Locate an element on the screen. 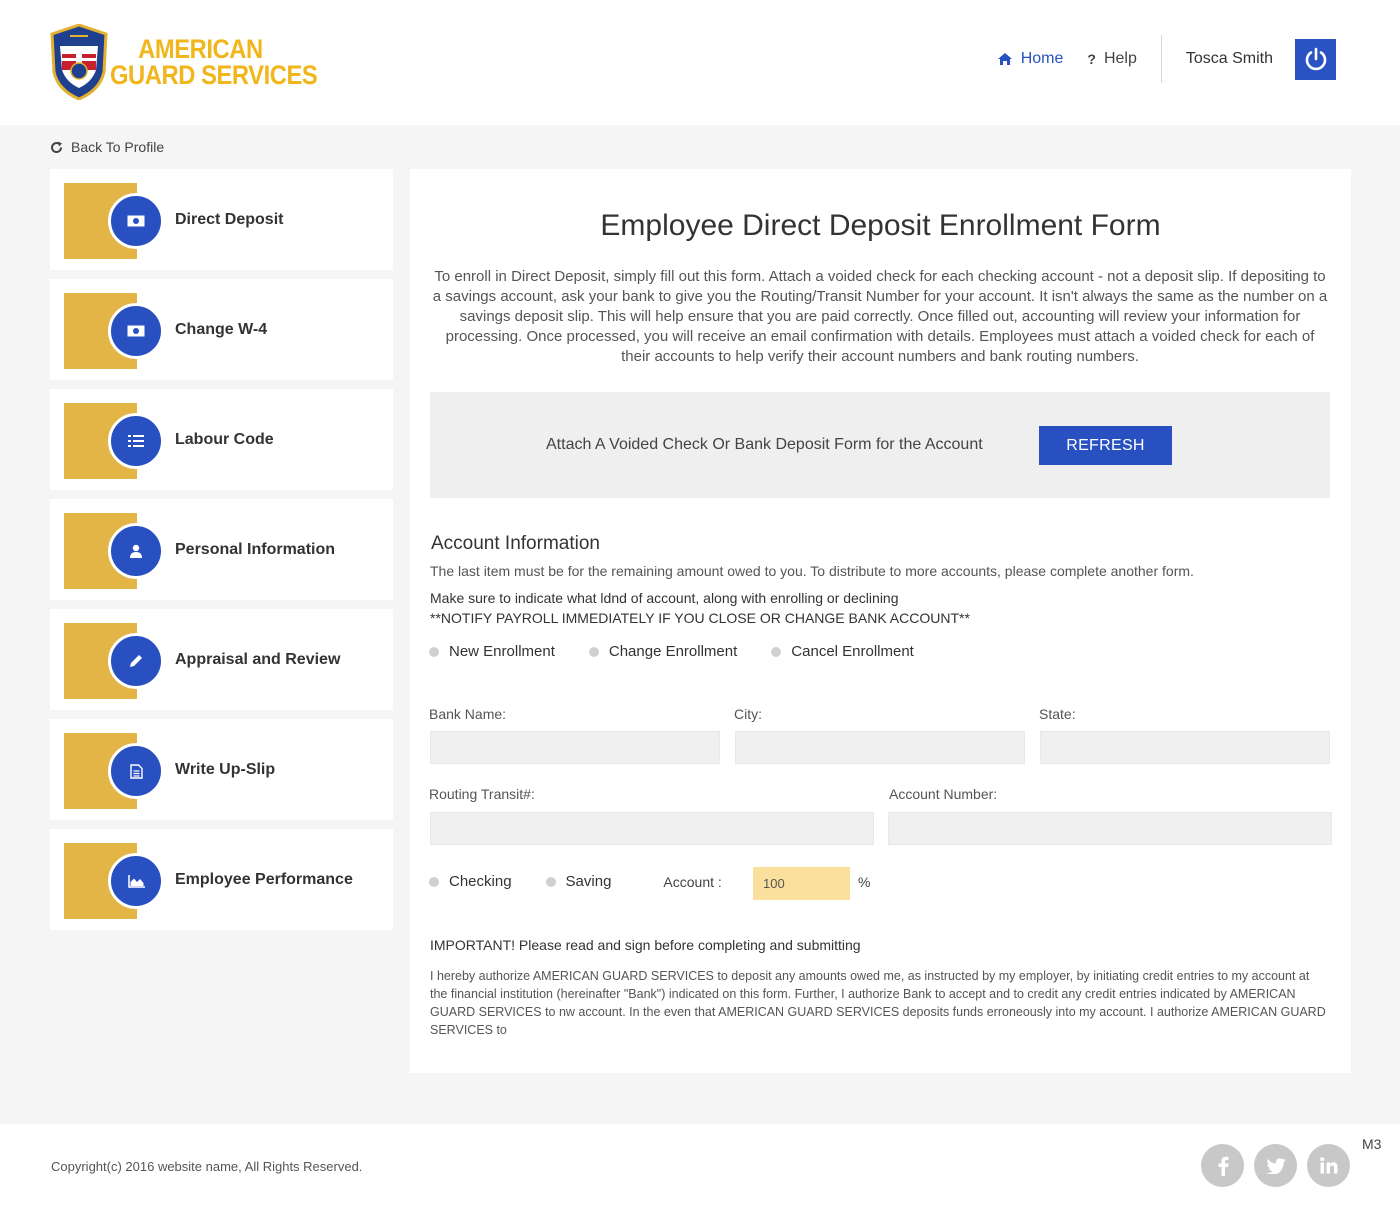 The image size is (1400, 1210). radio-cancel-enrollment: Cancel Enrollment is located at coordinates (842, 651).